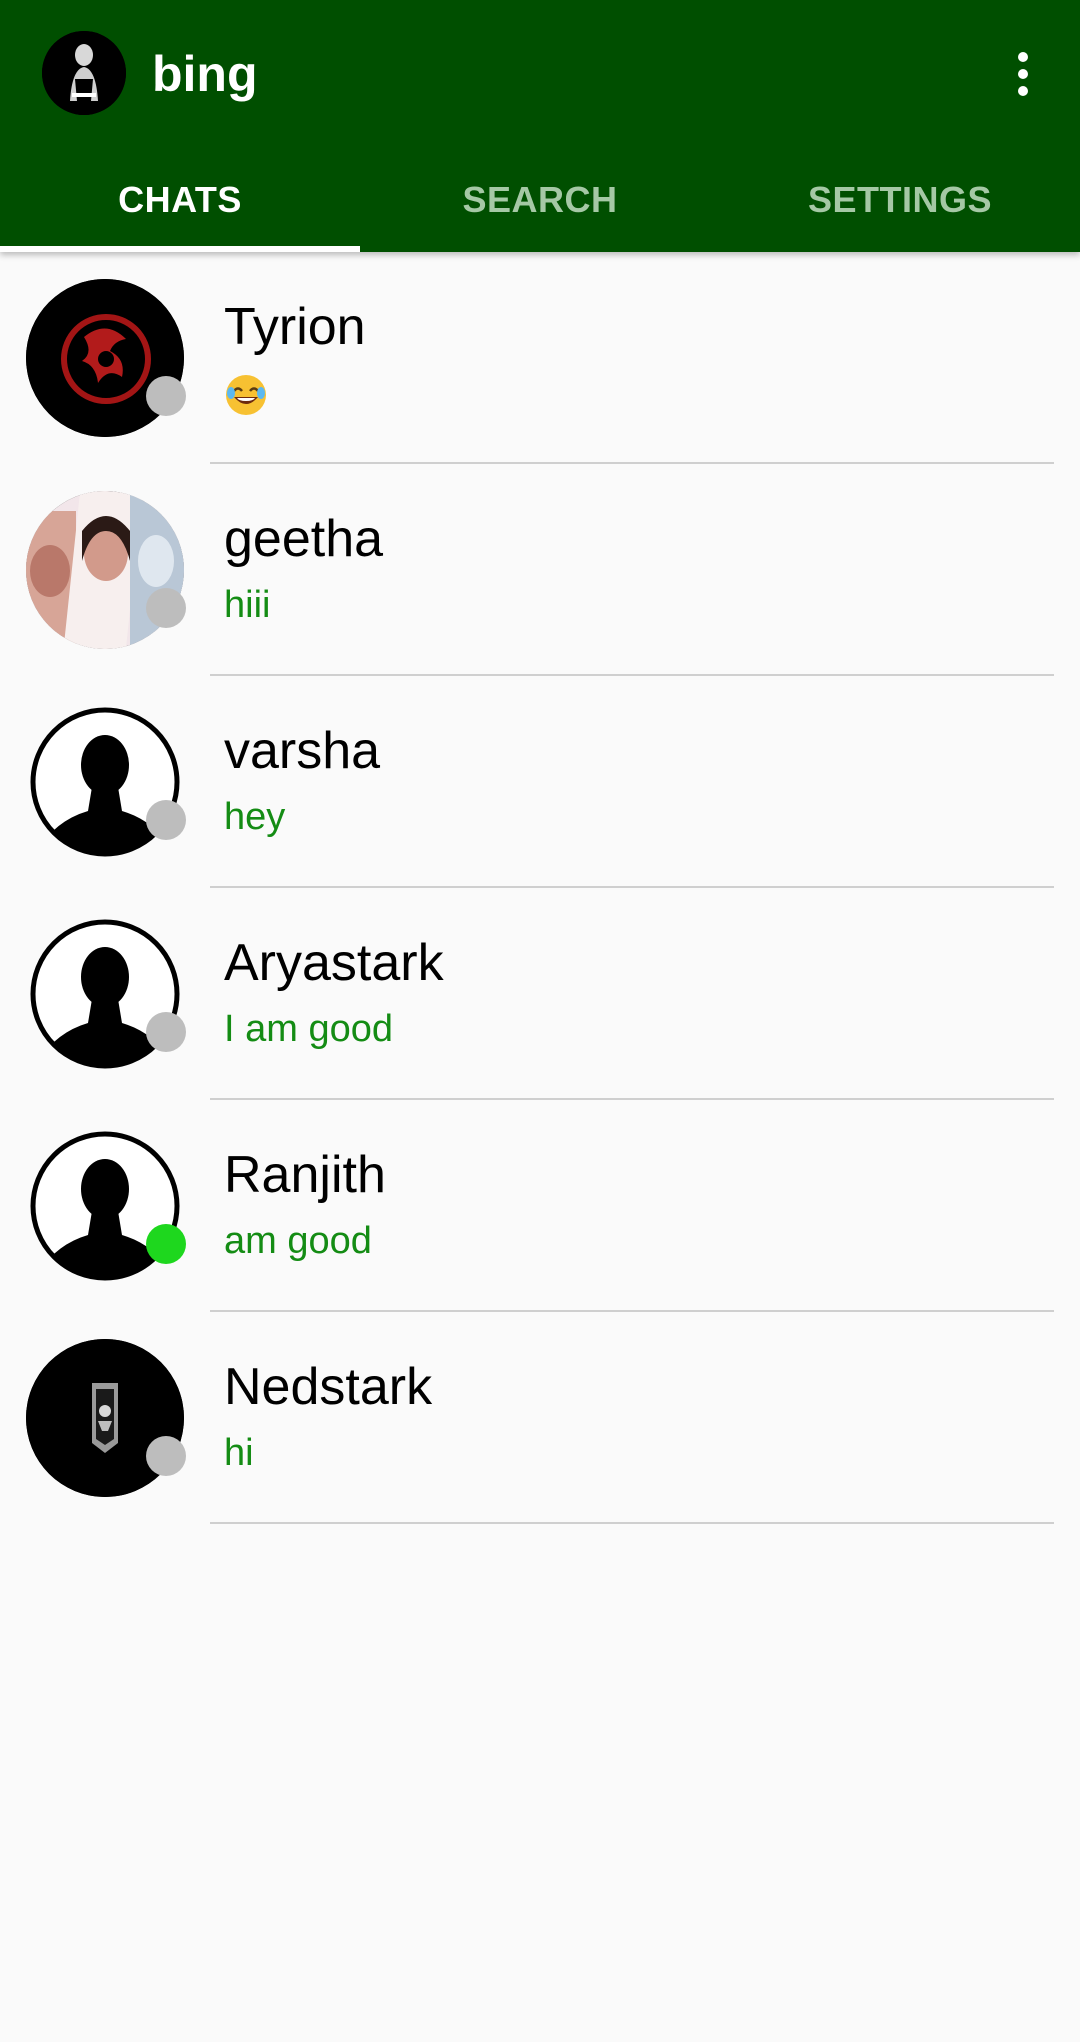 The height and width of the screenshot is (2042, 1080). I want to click on tab-settings: SETTINGS, so click(900, 206).